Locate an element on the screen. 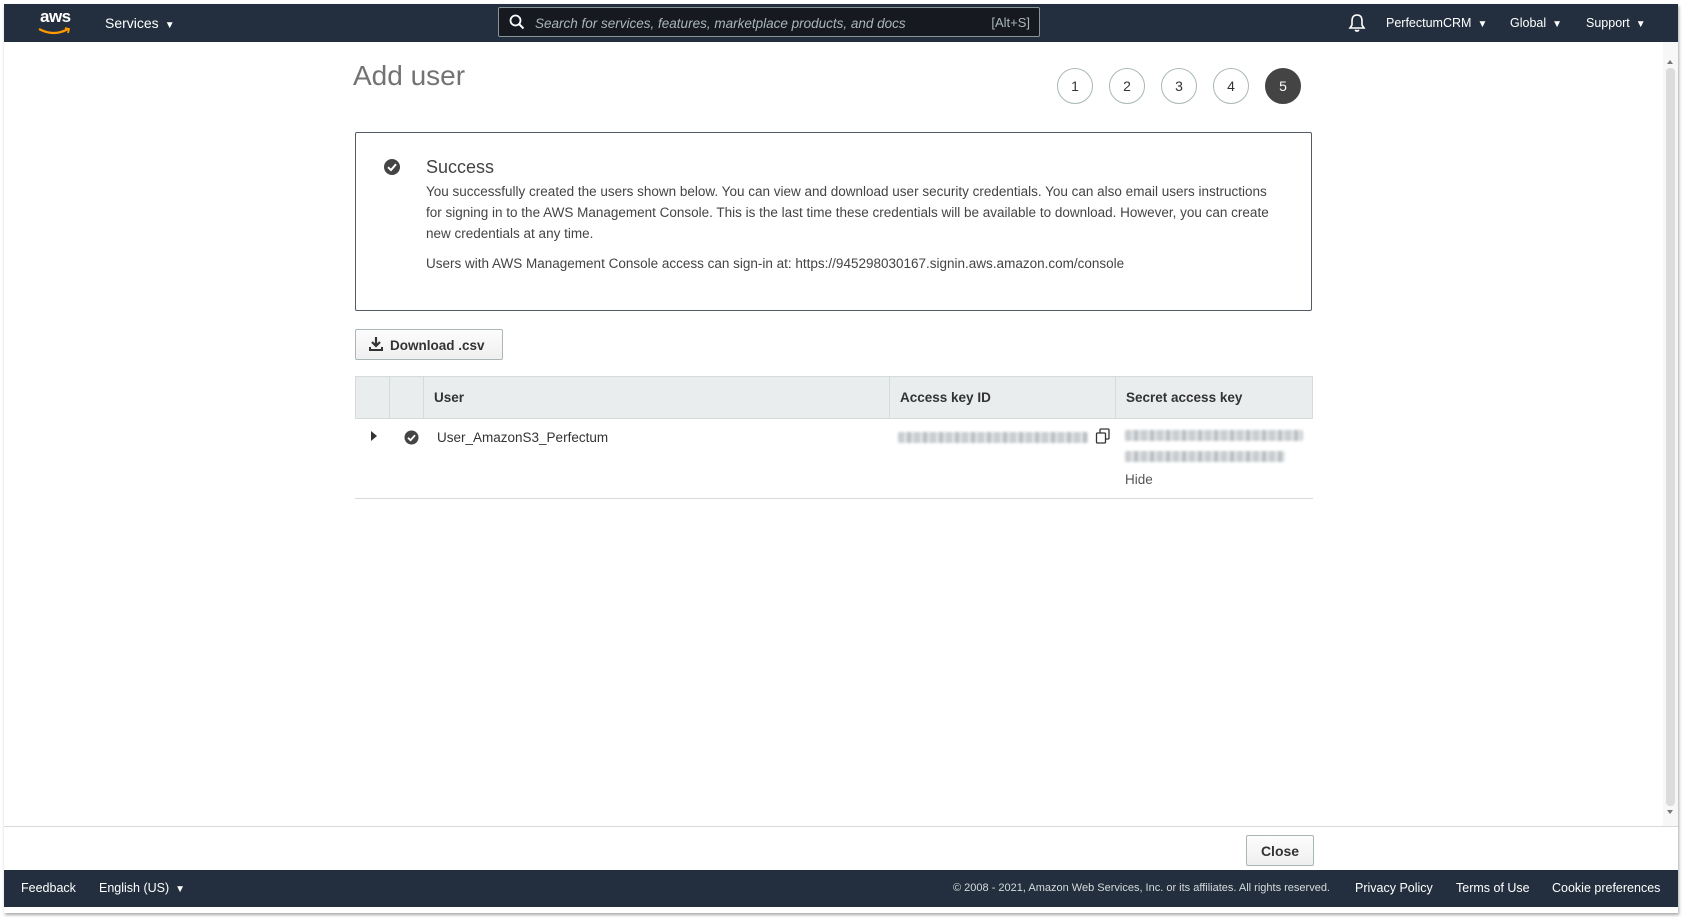 This screenshot has height=917, width=1685. cookie-preferences-link: Cookie preferences is located at coordinates (1606, 888).